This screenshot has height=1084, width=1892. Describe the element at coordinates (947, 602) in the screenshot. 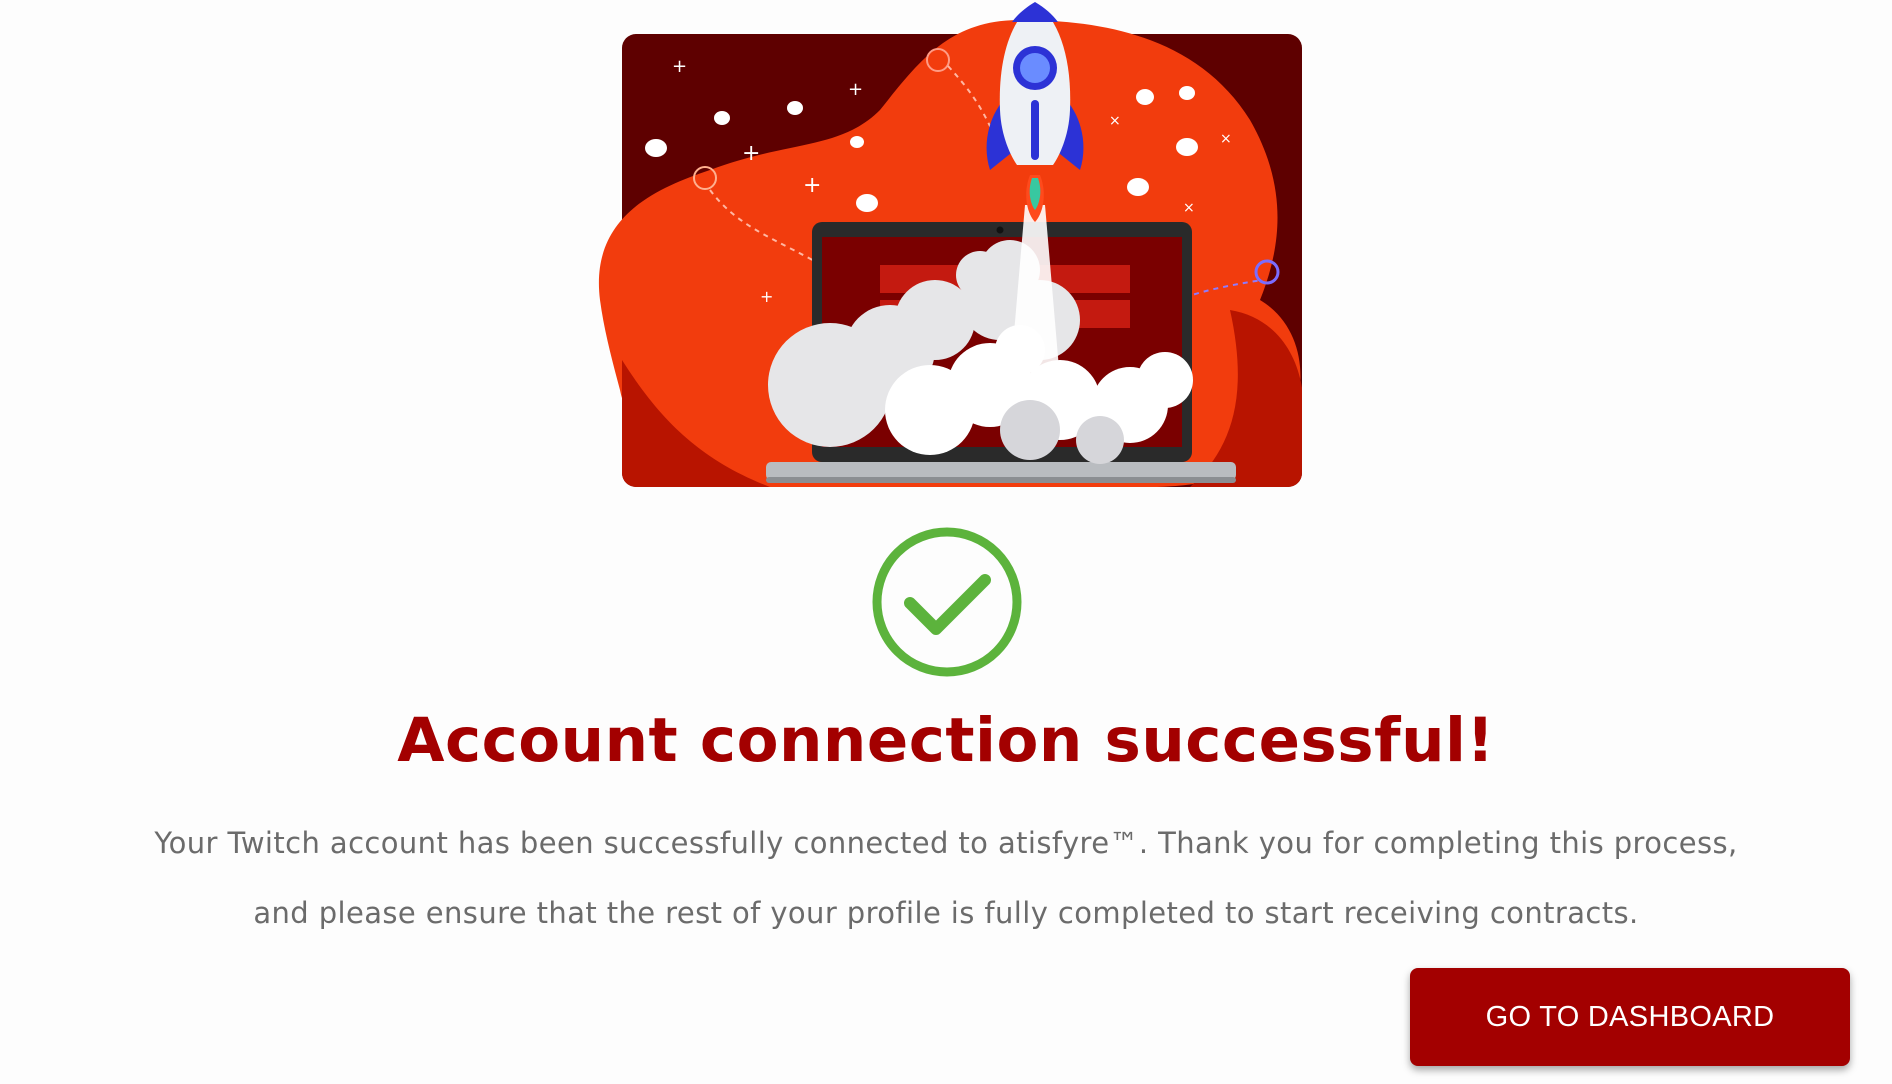

I see `check-circle-icon` at that location.